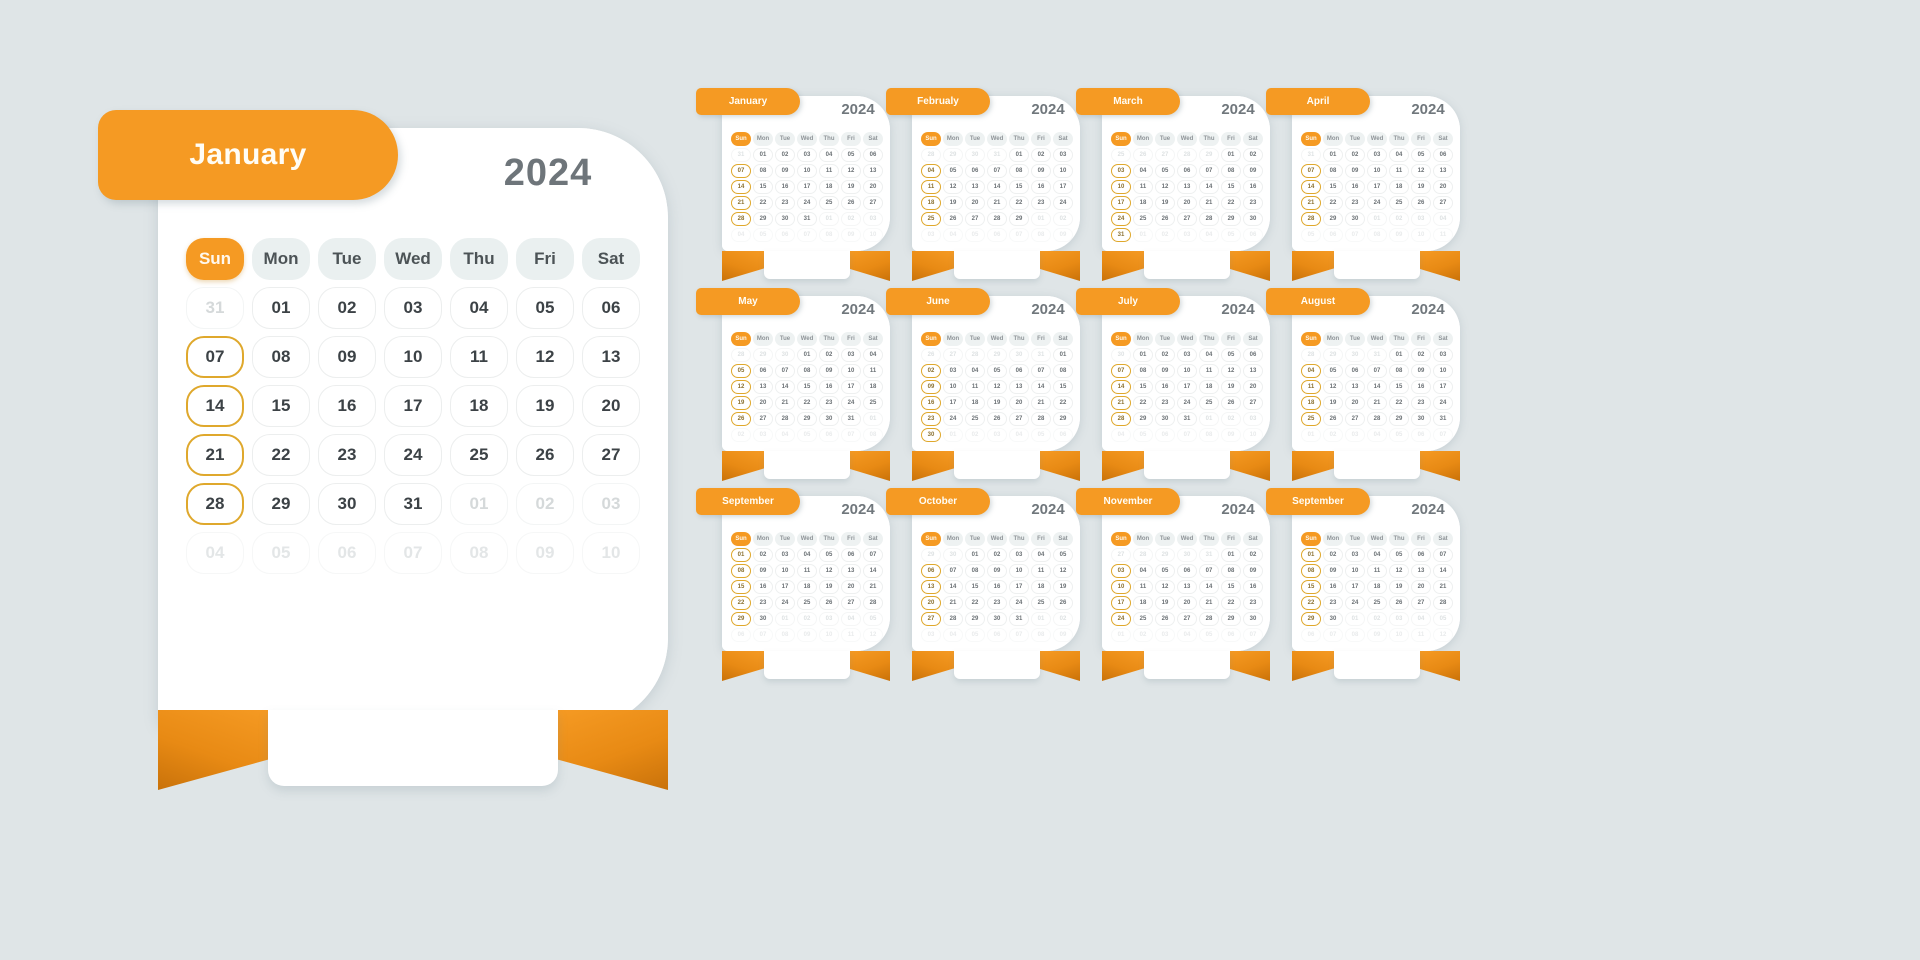 This screenshot has height=960, width=1920. Describe the element at coordinates (347, 308) in the screenshot. I see `day-cell: 02` at that location.